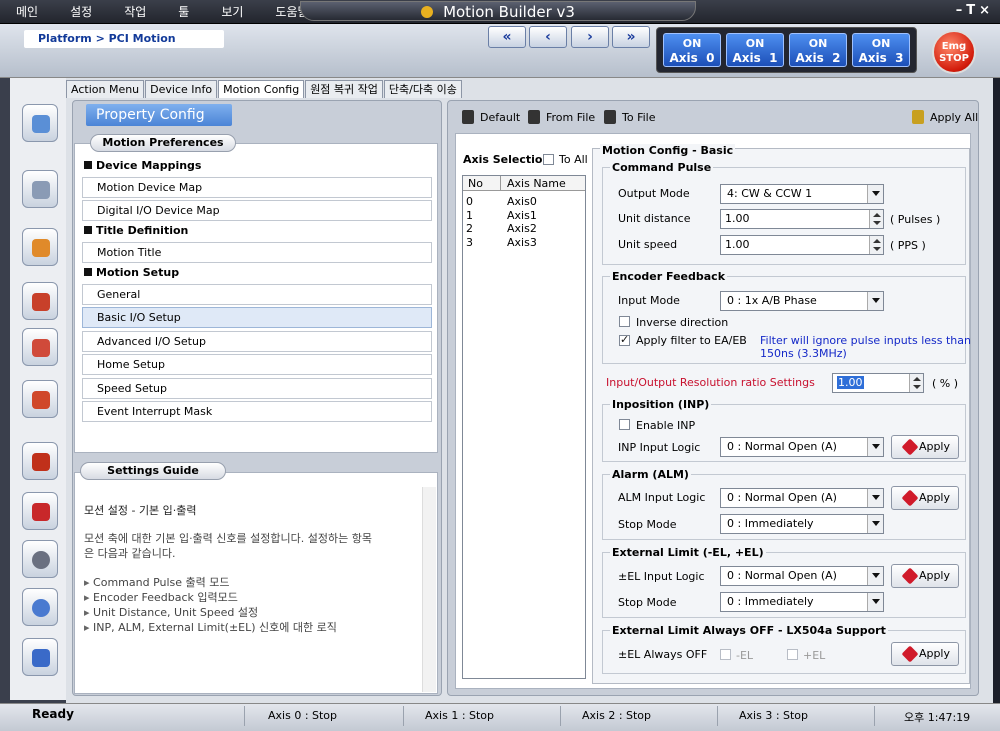  What do you see at coordinates (130, 553) in the screenshot?
I see `guide-description-line2: 은 다음과 같습니다.` at bounding box center [130, 553].